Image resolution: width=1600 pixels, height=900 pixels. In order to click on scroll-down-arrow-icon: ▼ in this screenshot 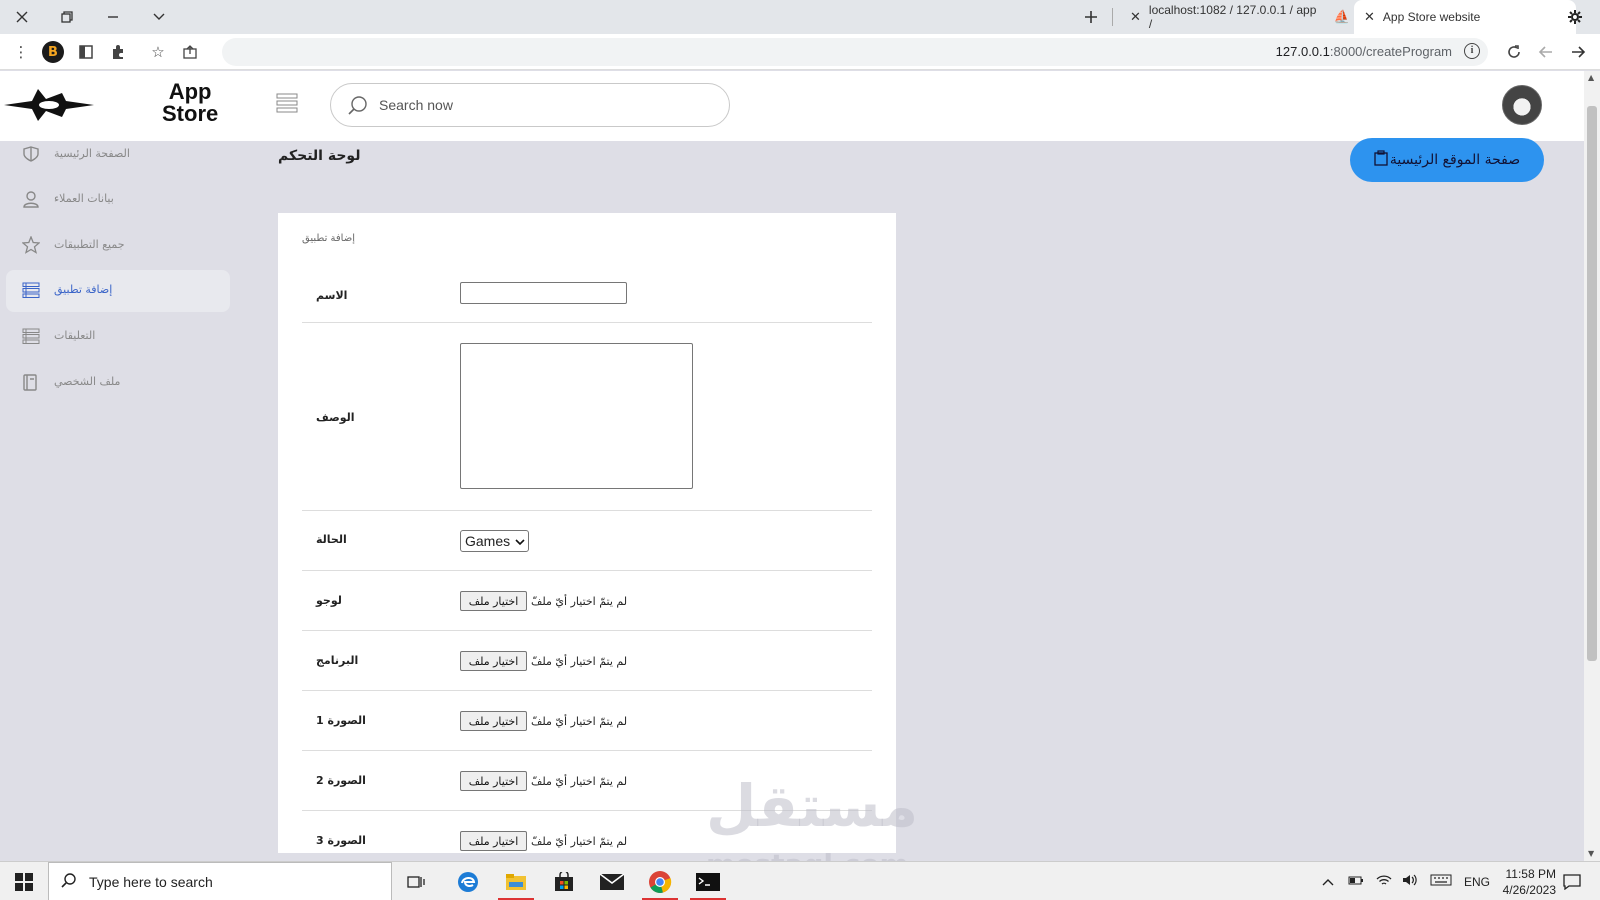, I will do `click(1591, 853)`.